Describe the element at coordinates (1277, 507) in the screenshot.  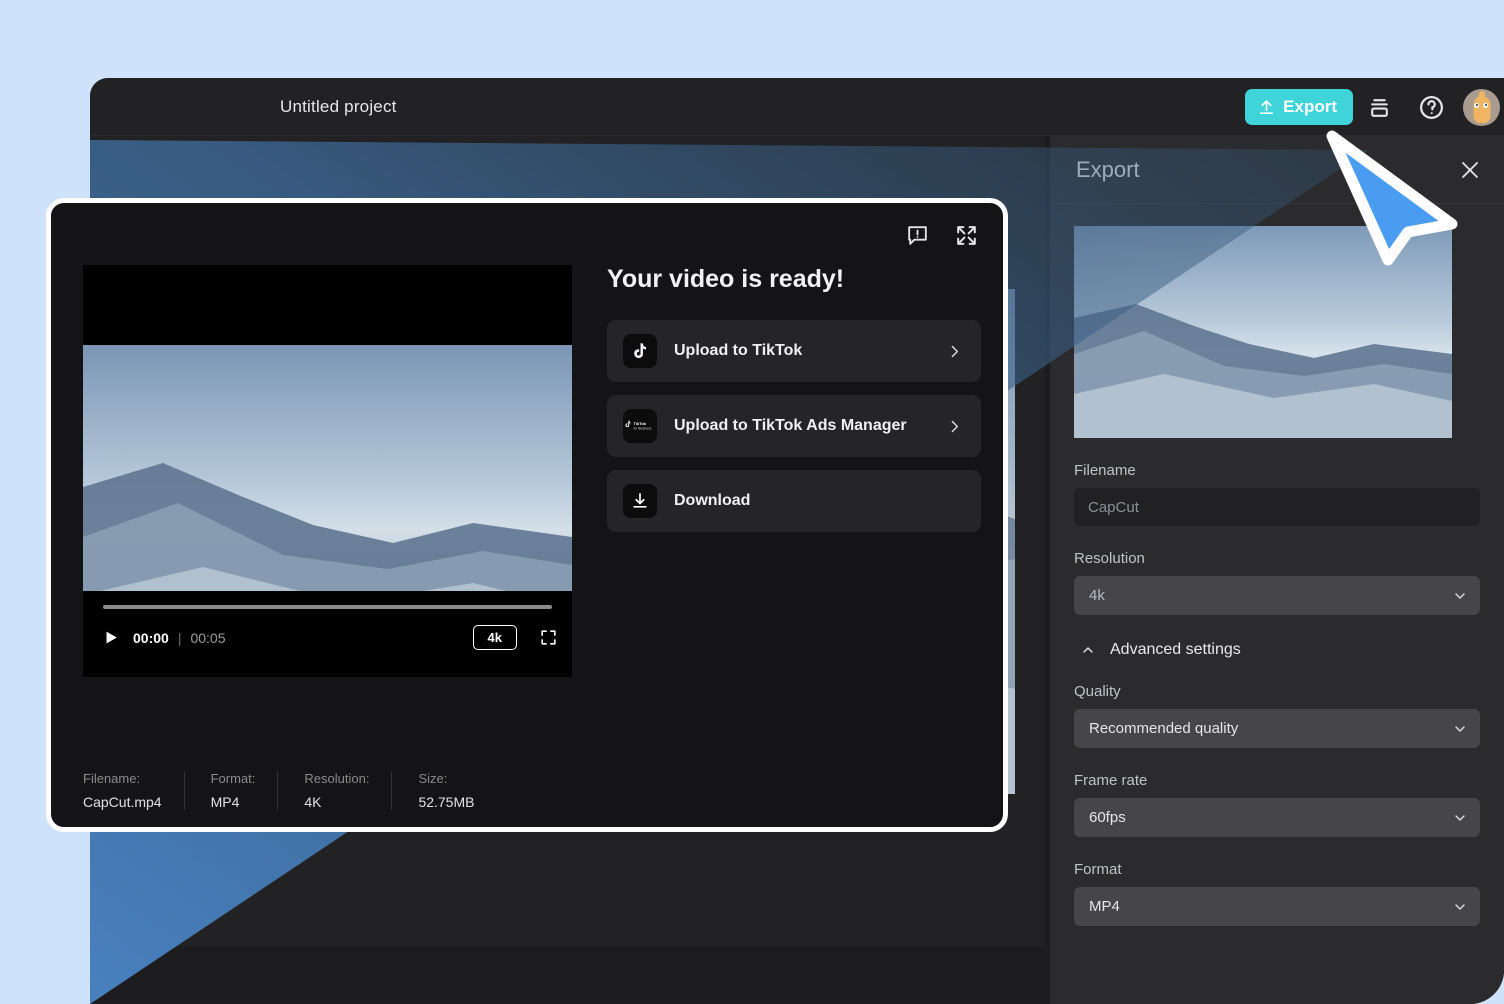
I see `filename-input: CapCut` at that location.